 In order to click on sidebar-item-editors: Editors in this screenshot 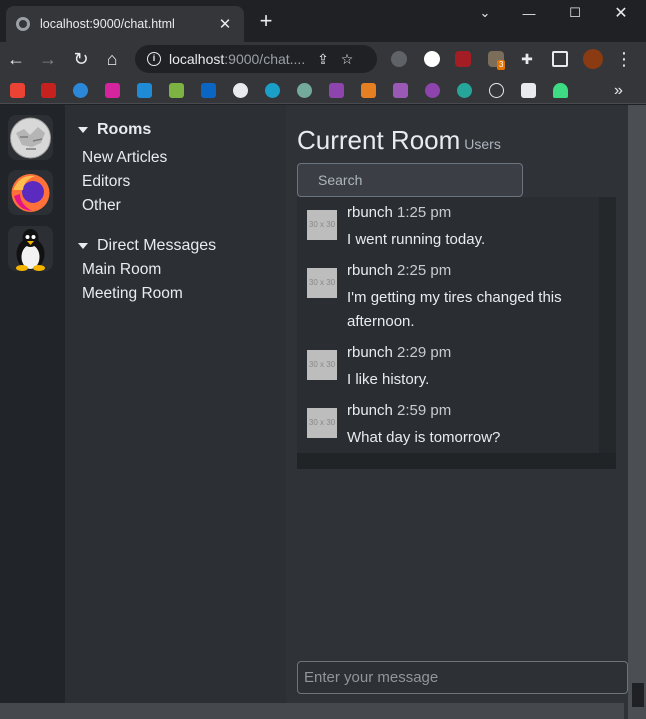, I will do `click(106, 182)`.